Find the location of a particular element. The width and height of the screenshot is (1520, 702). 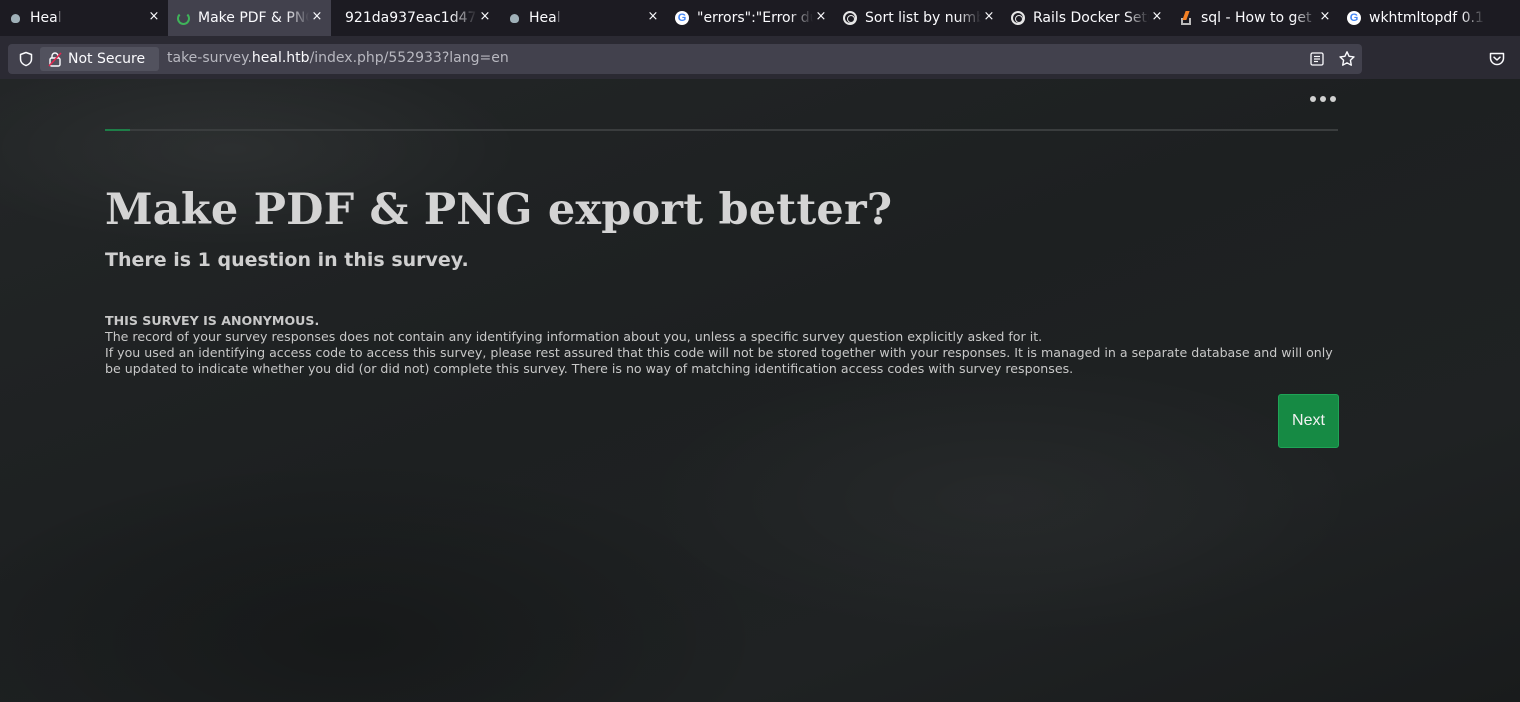

insecure-lock-icon is located at coordinates (55, 59).